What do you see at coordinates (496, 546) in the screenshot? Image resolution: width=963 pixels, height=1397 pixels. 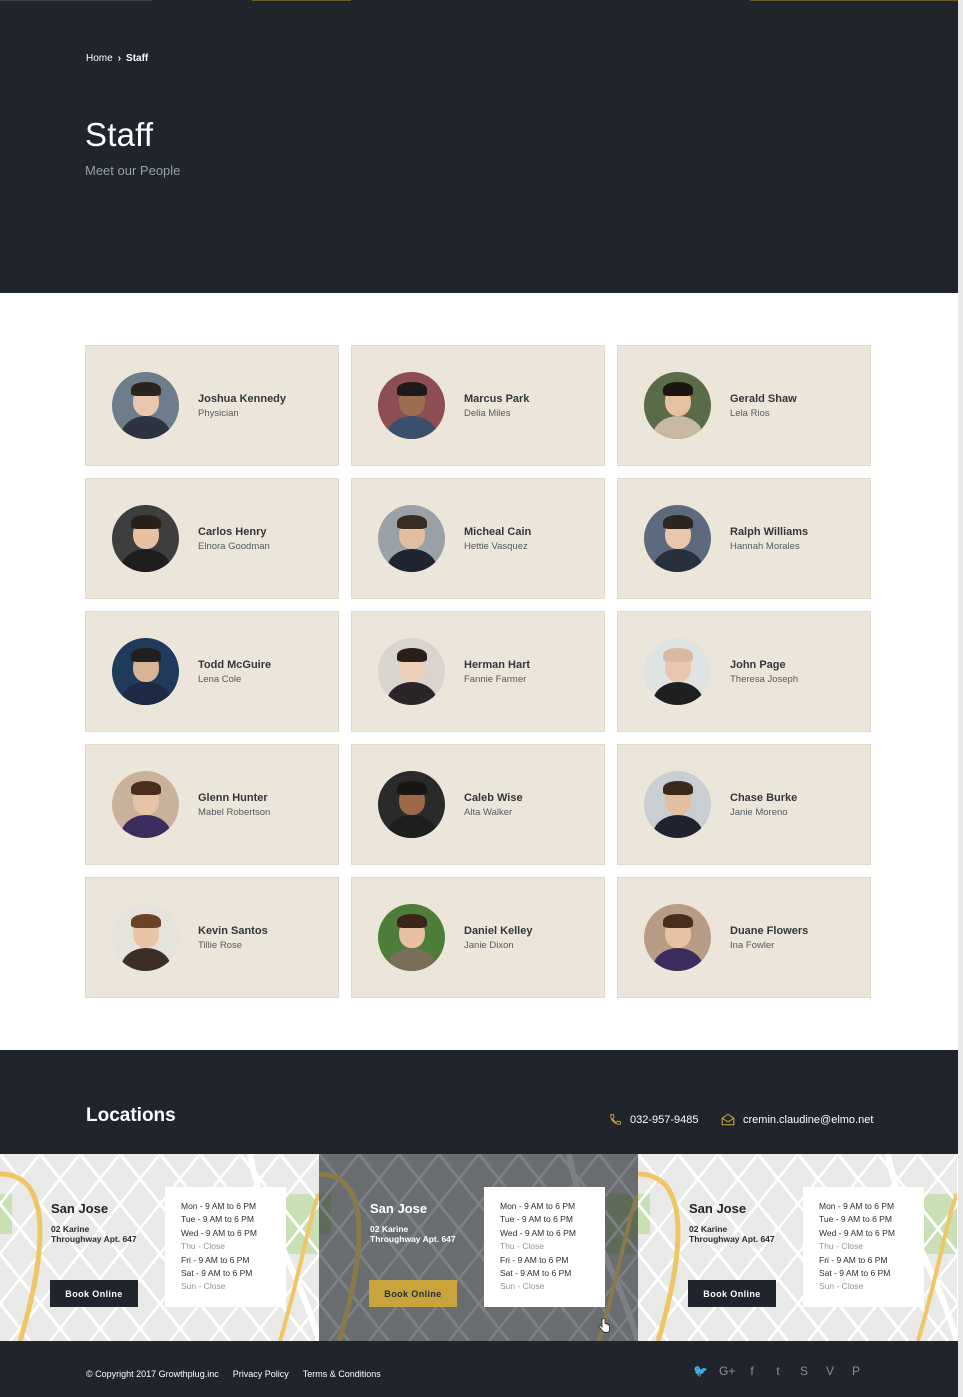 I see `staff-role: Hettie Vasquez` at bounding box center [496, 546].